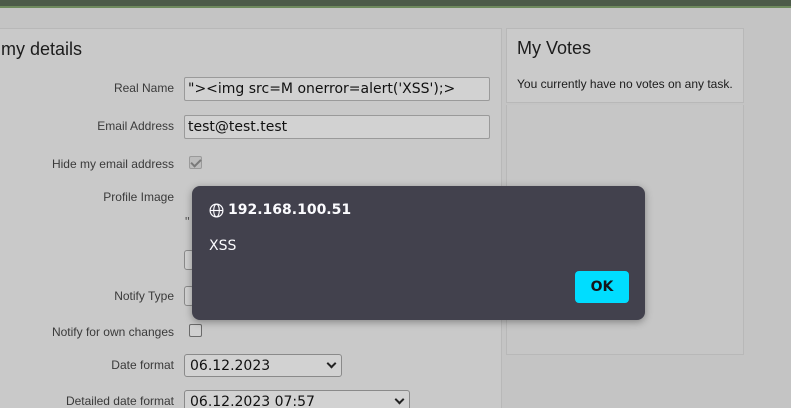  What do you see at coordinates (138, 197) in the screenshot?
I see `profile-image-label: Profile Image` at bounding box center [138, 197].